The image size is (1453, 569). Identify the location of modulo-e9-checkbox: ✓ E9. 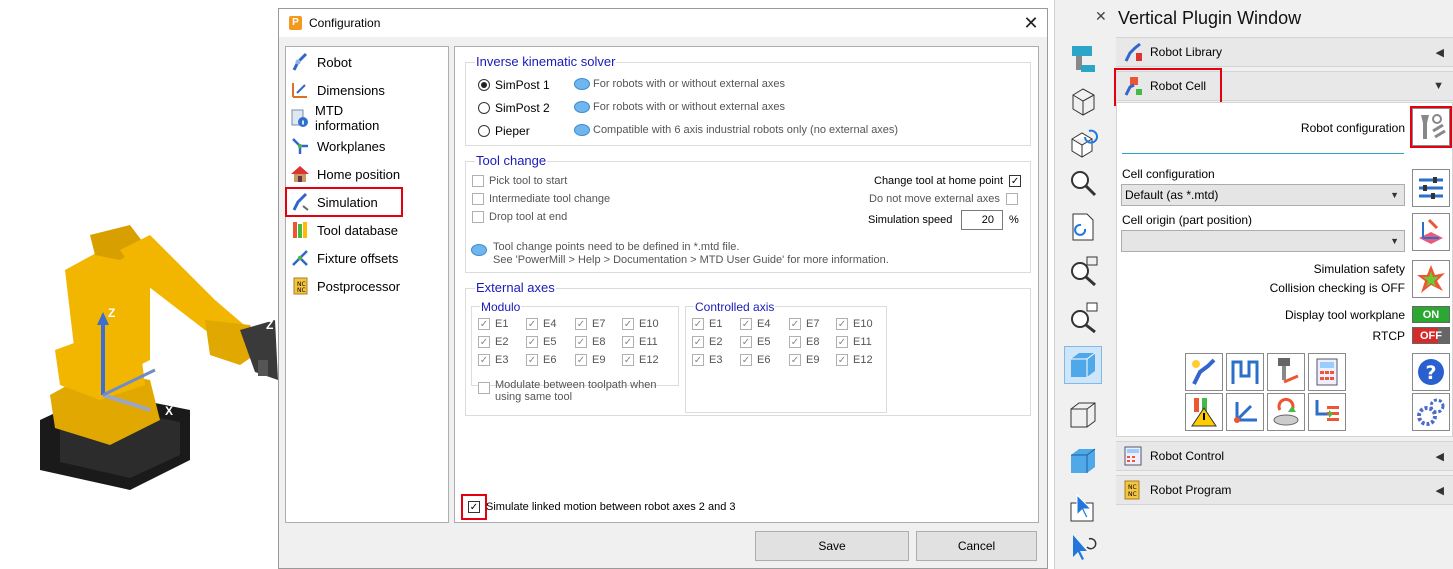
(590, 360).